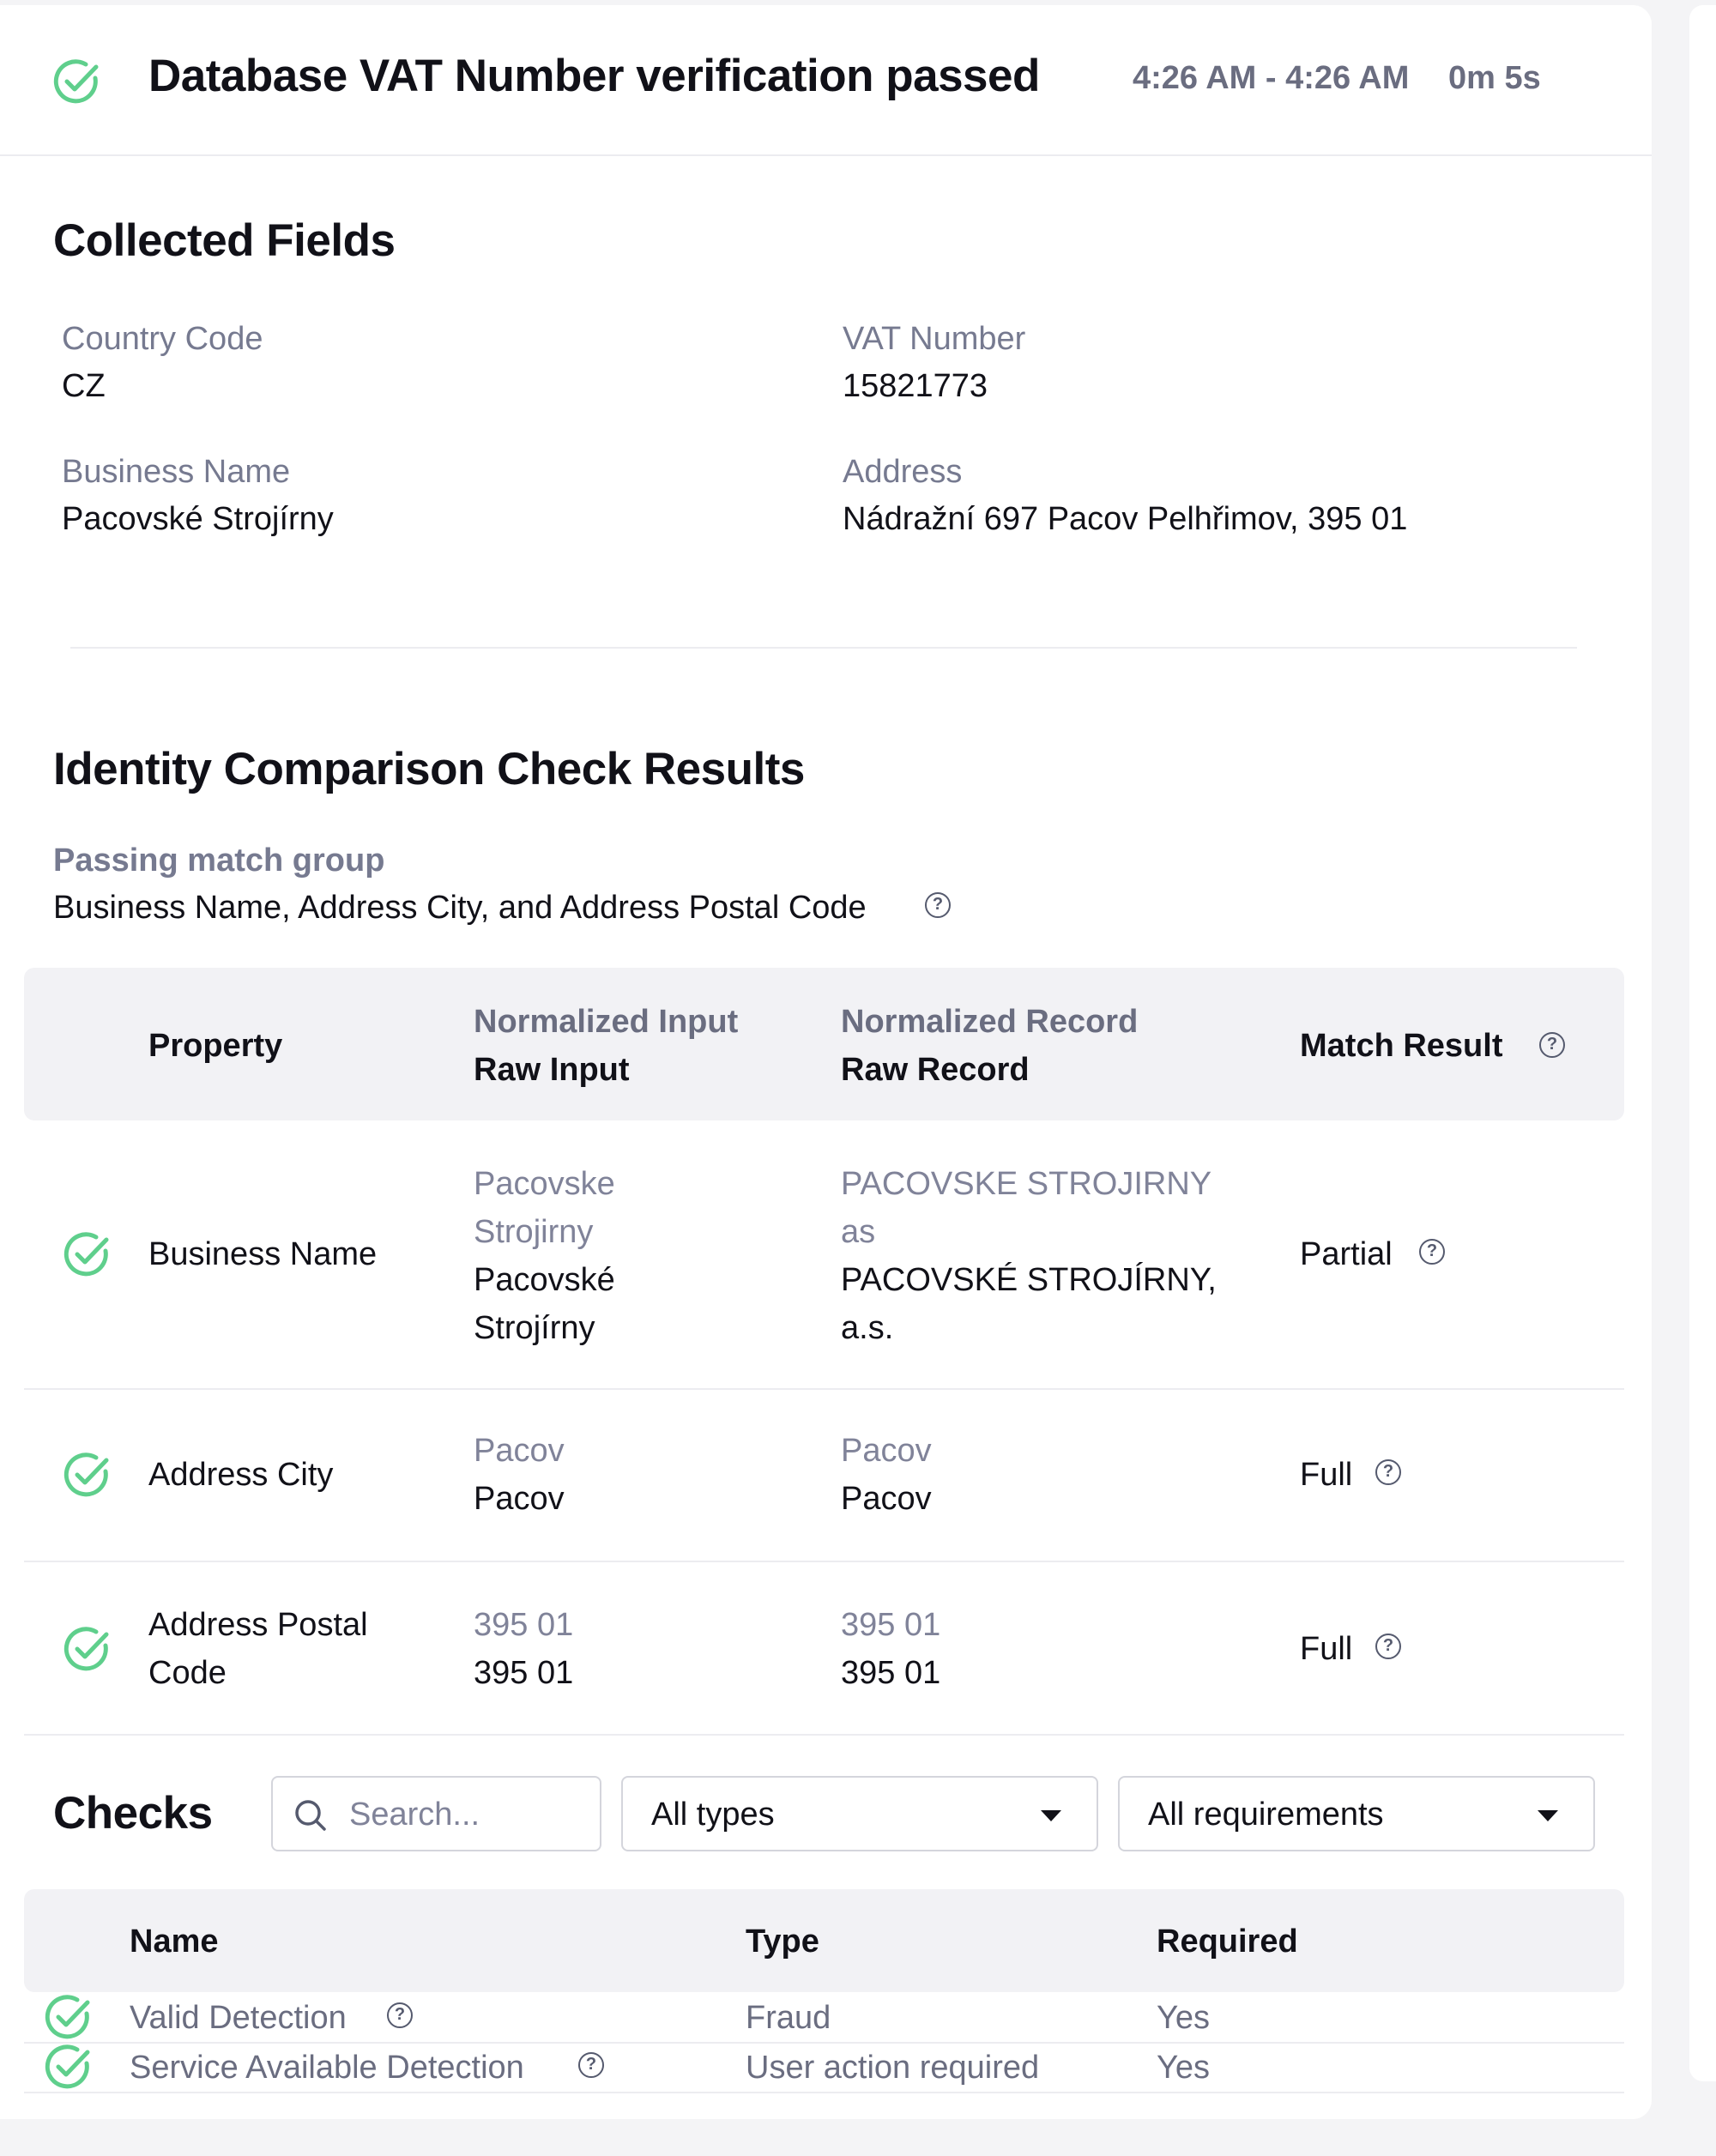 Image resolution: width=1716 pixels, height=2156 pixels. What do you see at coordinates (935, 339) in the screenshot?
I see `field-label-vat-number: VAT Number` at bounding box center [935, 339].